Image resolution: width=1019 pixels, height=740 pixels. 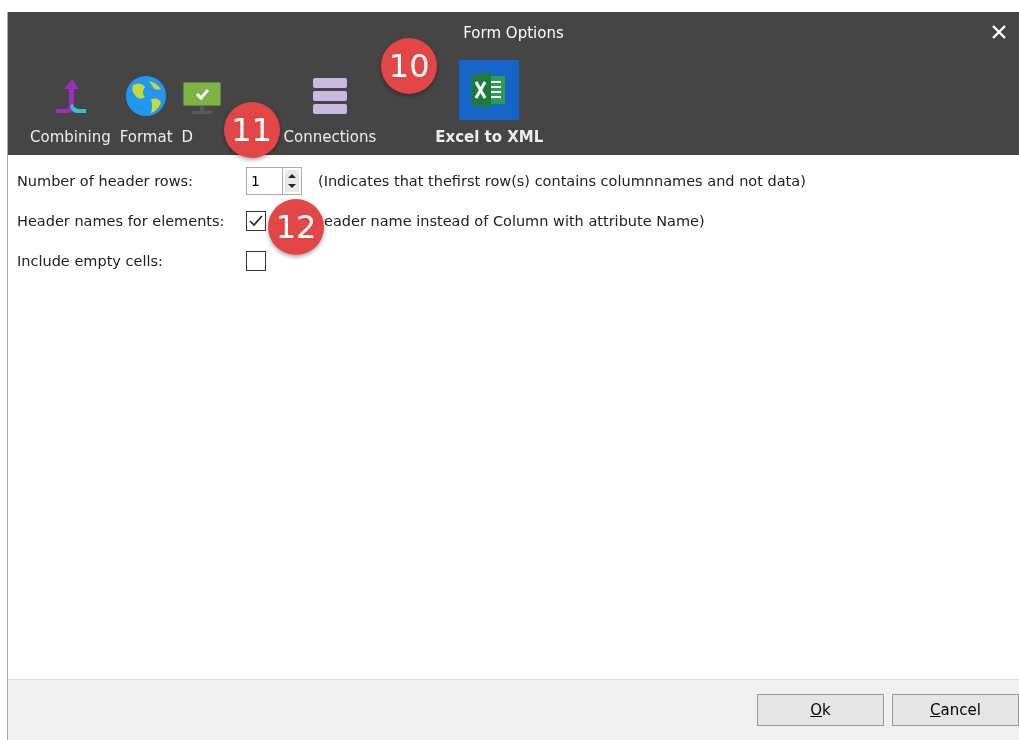 I want to click on window-title: Form Options, so click(x=513, y=33).